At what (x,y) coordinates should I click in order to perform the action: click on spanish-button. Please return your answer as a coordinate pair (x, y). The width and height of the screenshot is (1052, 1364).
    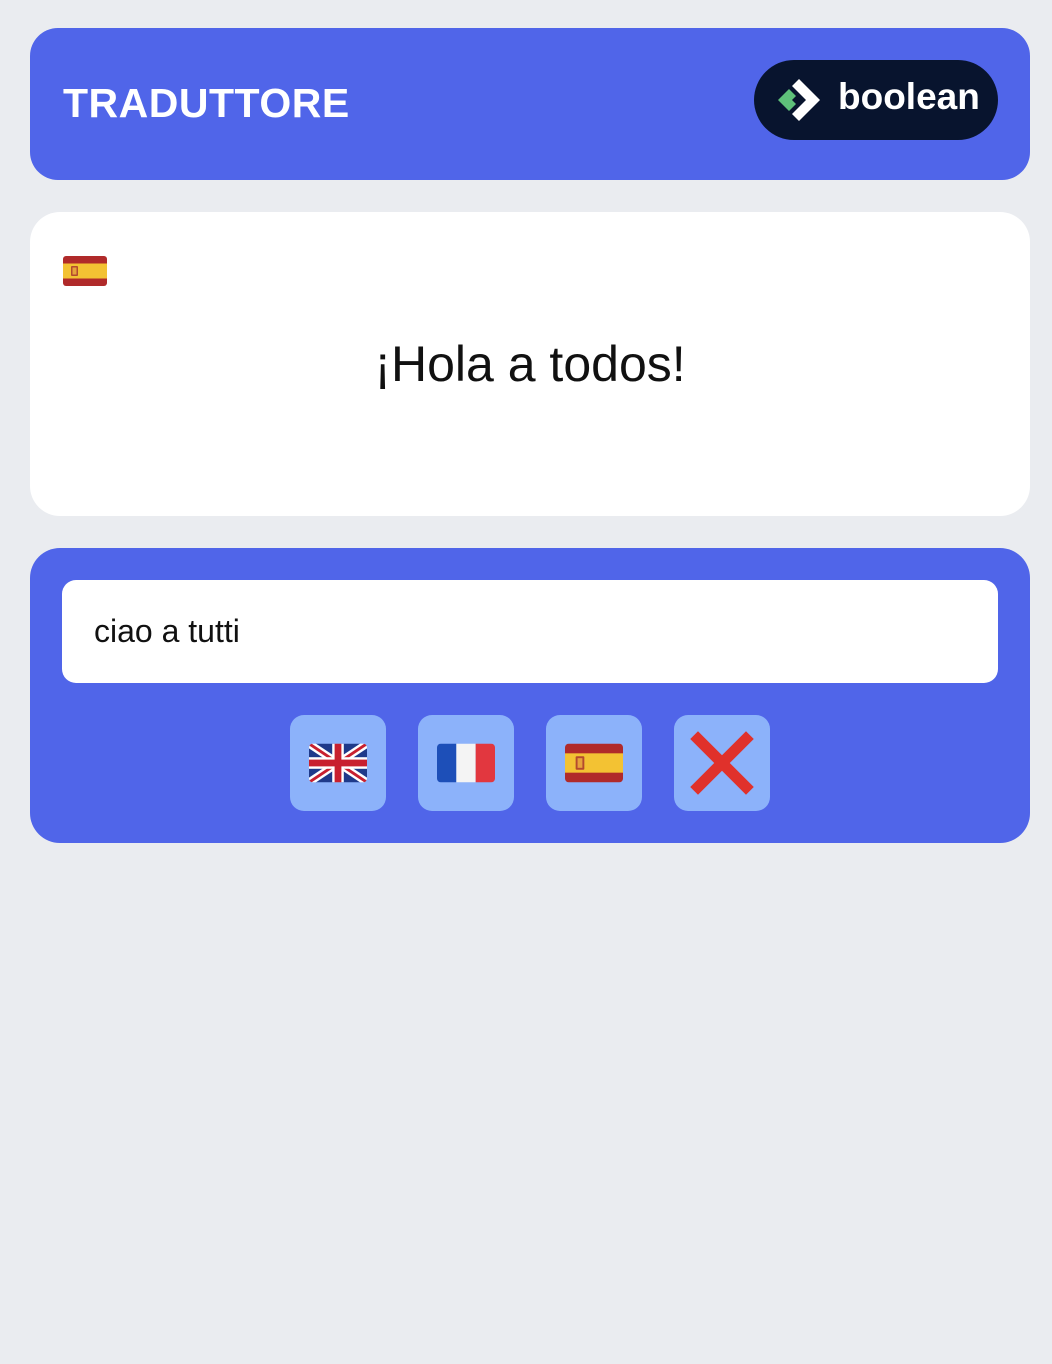
    Looking at the image, I should click on (594, 763).